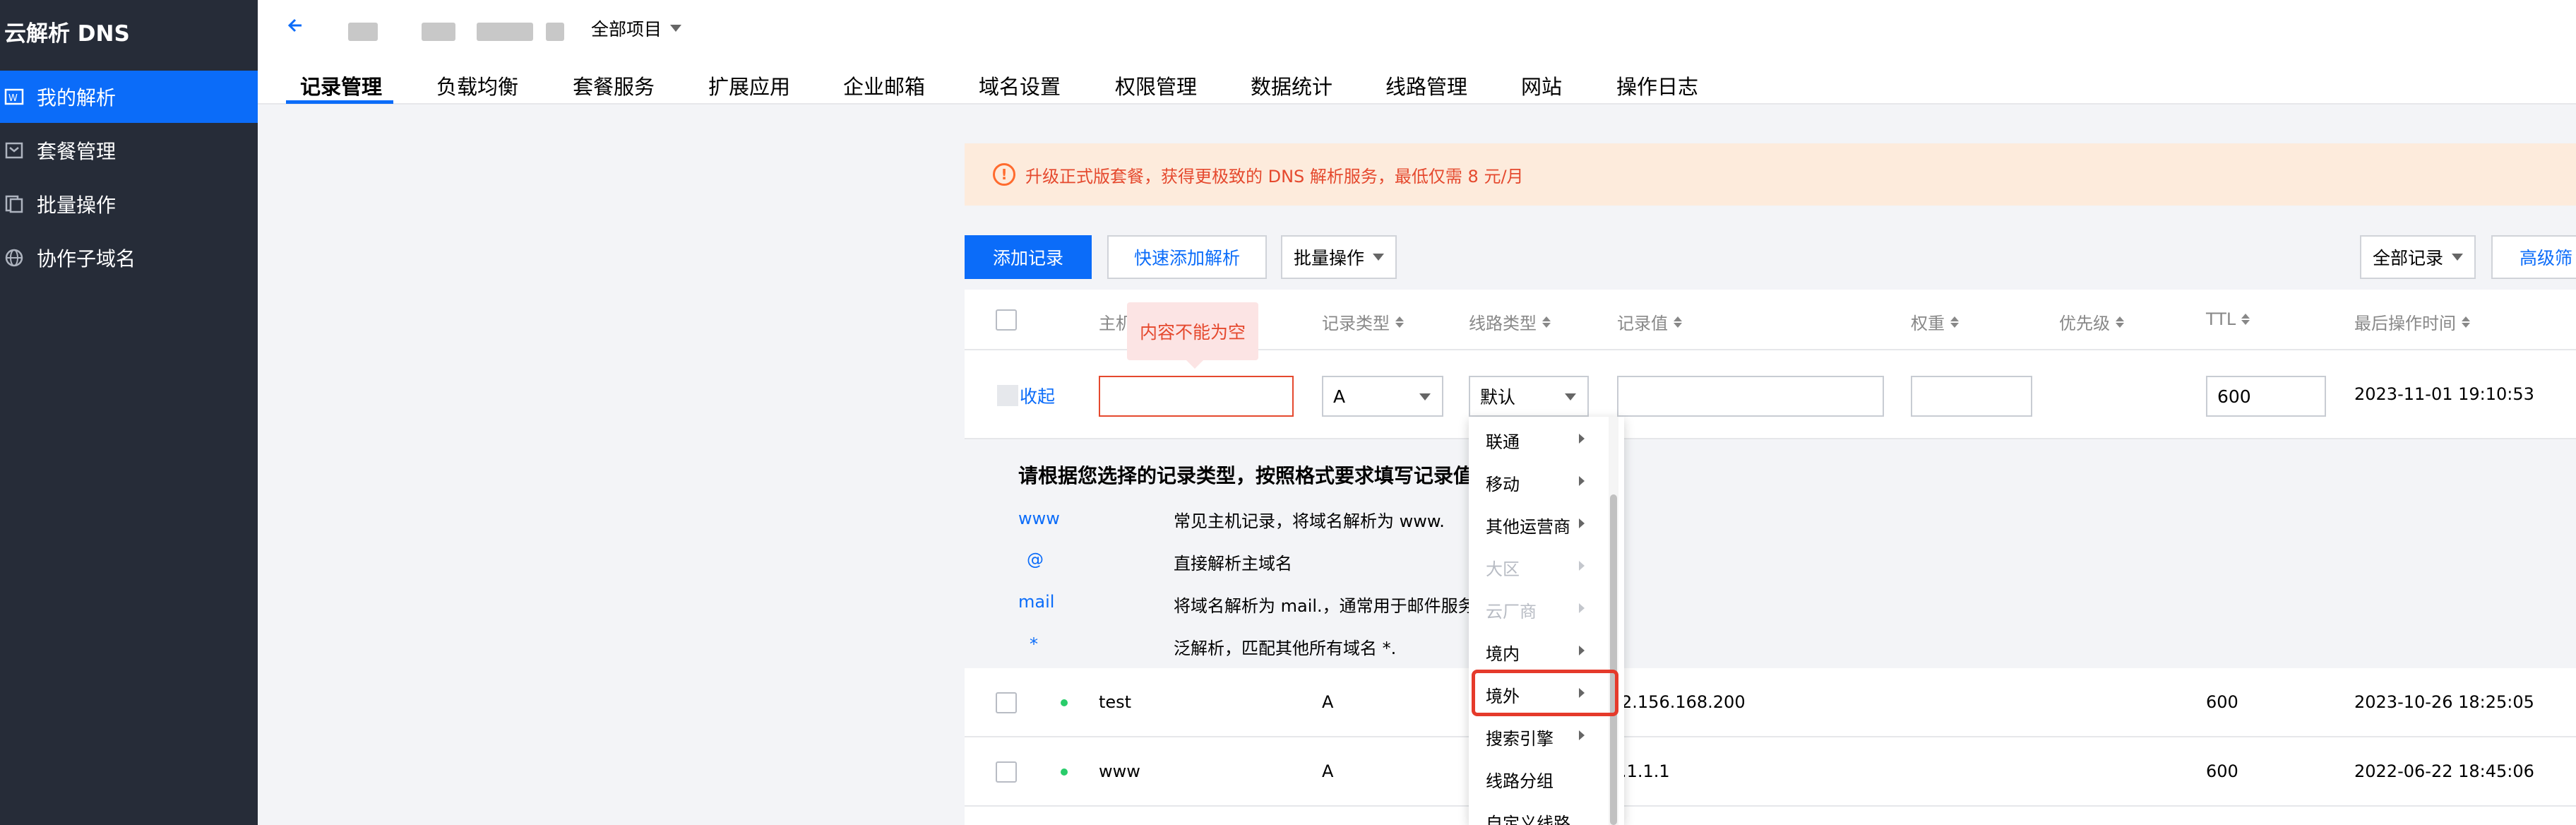 The image size is (2576, 825). Describe the element at coordinates (1503, 652) in the screenshot. I see `menu-item-domestic: 境内` at that location.